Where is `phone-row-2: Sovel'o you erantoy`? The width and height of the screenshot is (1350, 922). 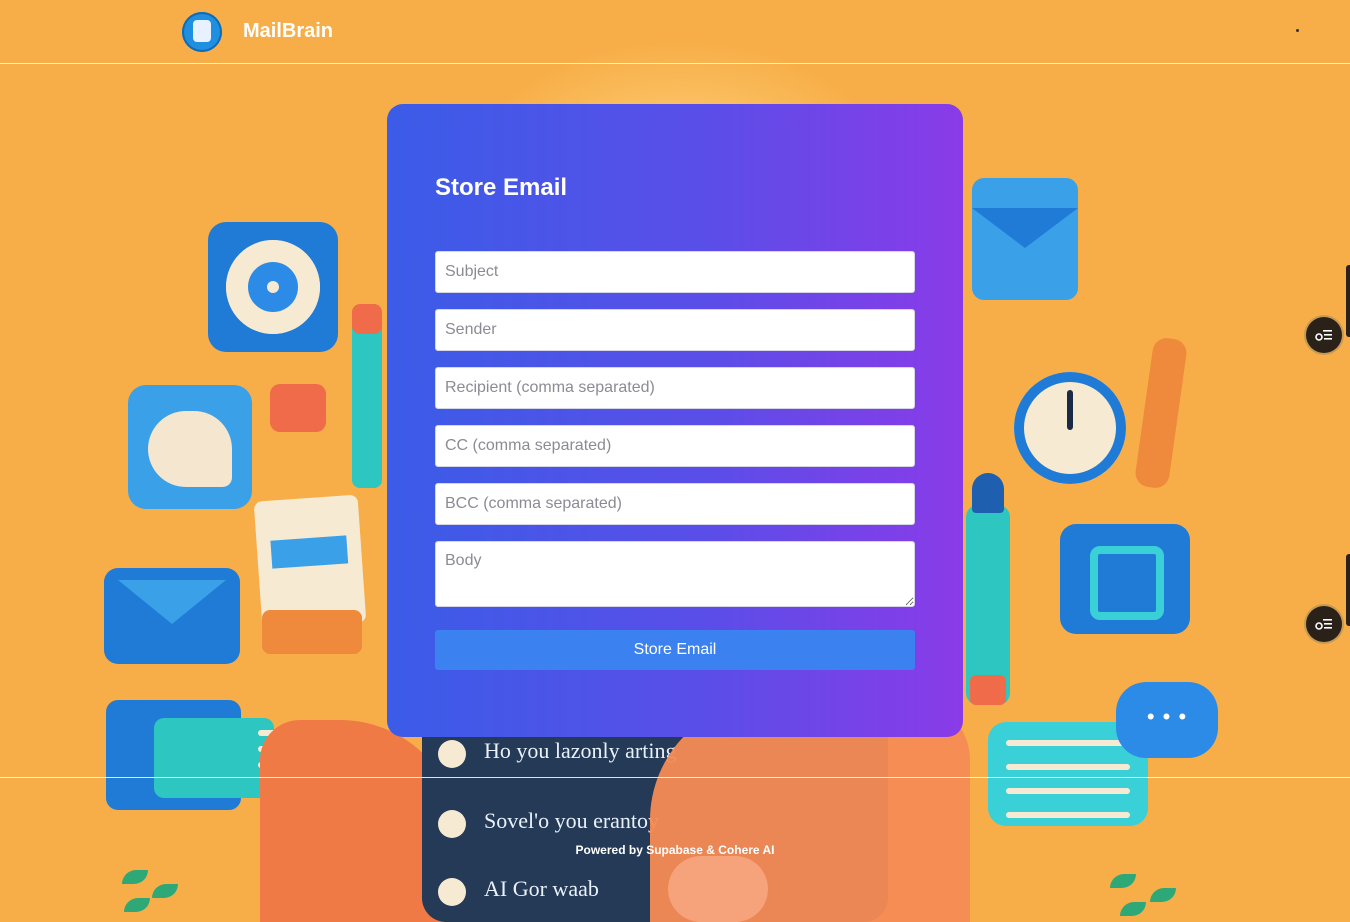 phone-row-2: Sovel'o you erantoy is located at coordinates (548, 823).